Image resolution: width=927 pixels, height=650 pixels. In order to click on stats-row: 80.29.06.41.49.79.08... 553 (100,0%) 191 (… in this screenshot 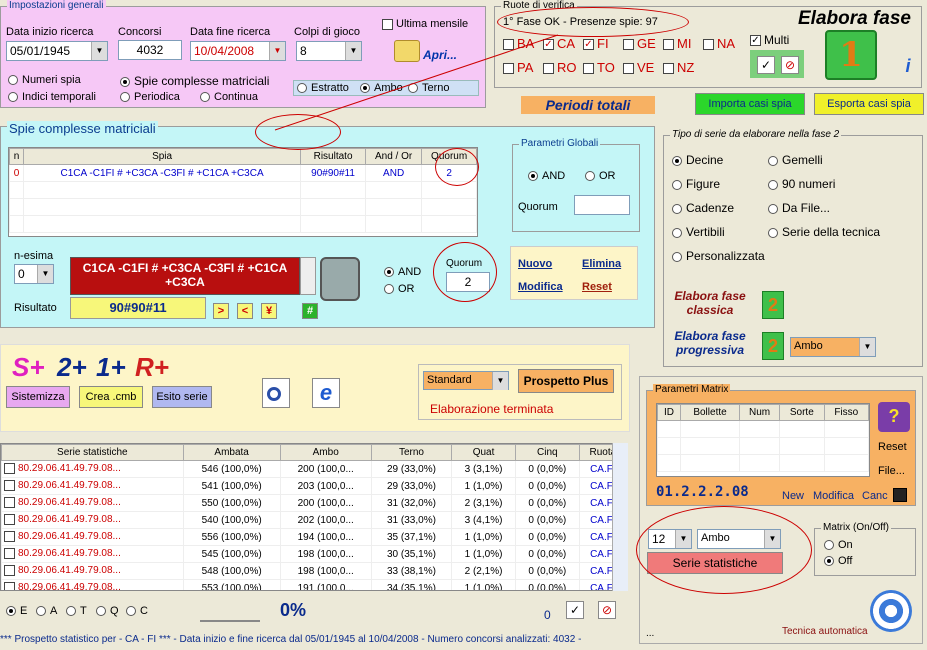, I will do `click(314, 584)`.